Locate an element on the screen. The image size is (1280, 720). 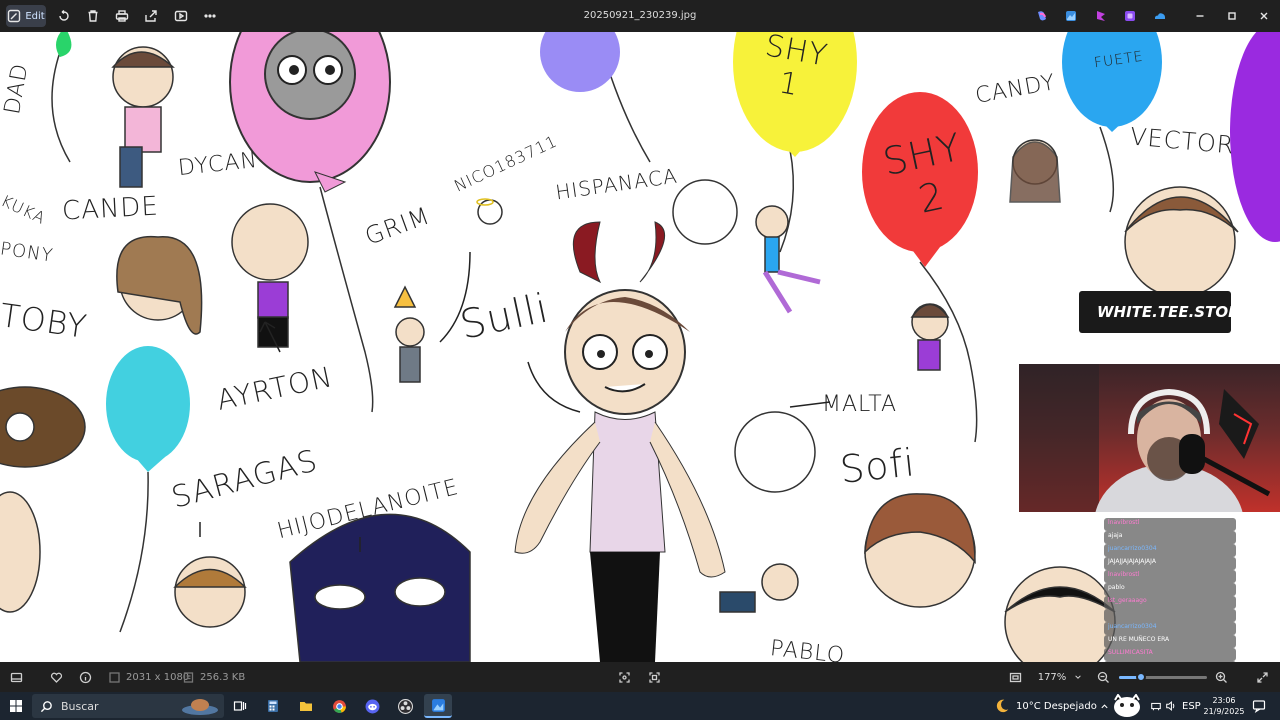
notification-icon is located at coordinates (1259, 706).